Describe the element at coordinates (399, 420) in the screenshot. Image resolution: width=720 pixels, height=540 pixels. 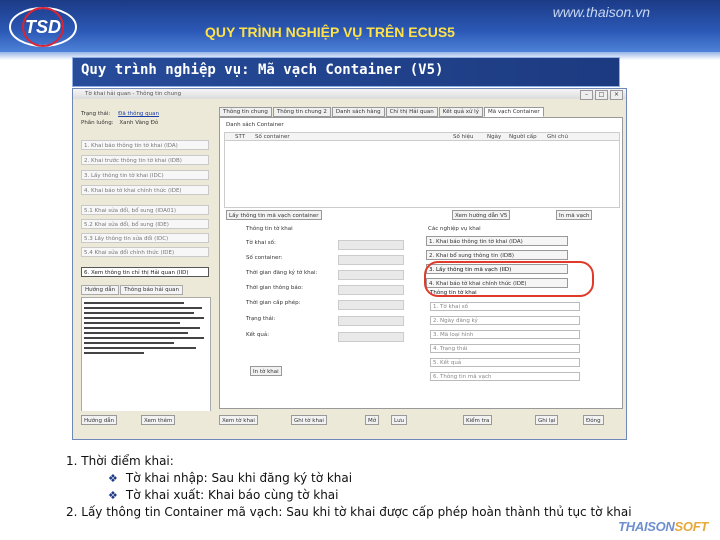
I see `save-button: Lưu` at that location.